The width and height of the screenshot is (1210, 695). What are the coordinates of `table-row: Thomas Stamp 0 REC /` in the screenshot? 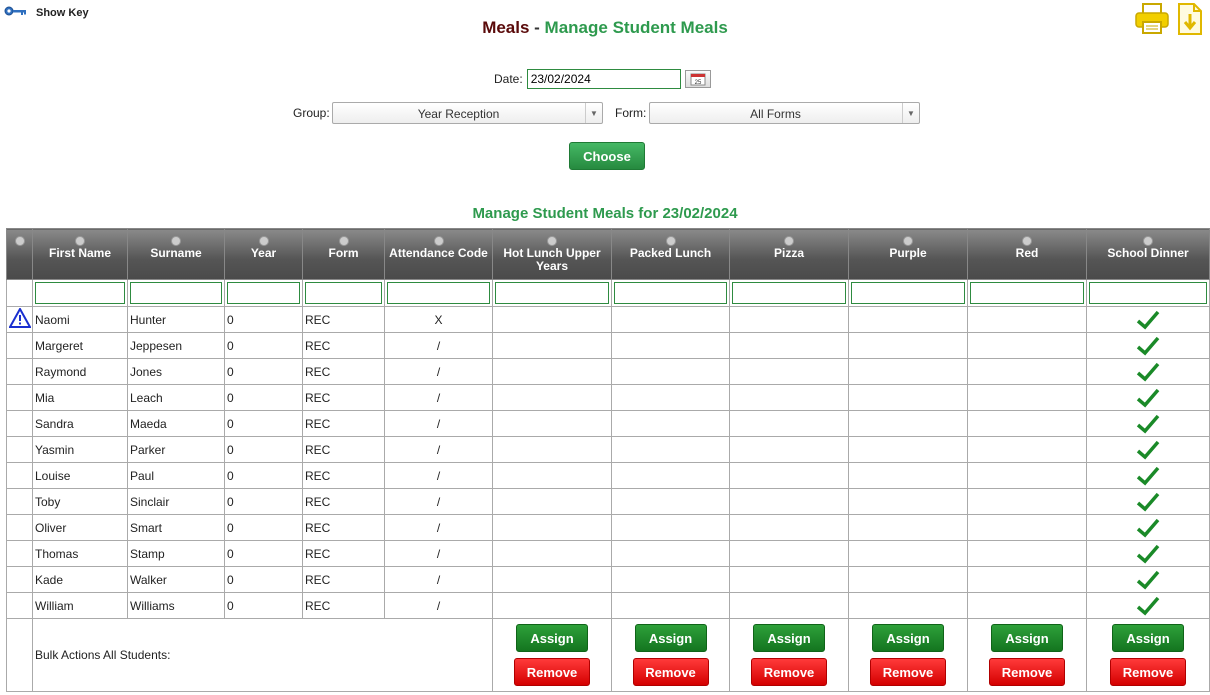 It's located at (608, 553).